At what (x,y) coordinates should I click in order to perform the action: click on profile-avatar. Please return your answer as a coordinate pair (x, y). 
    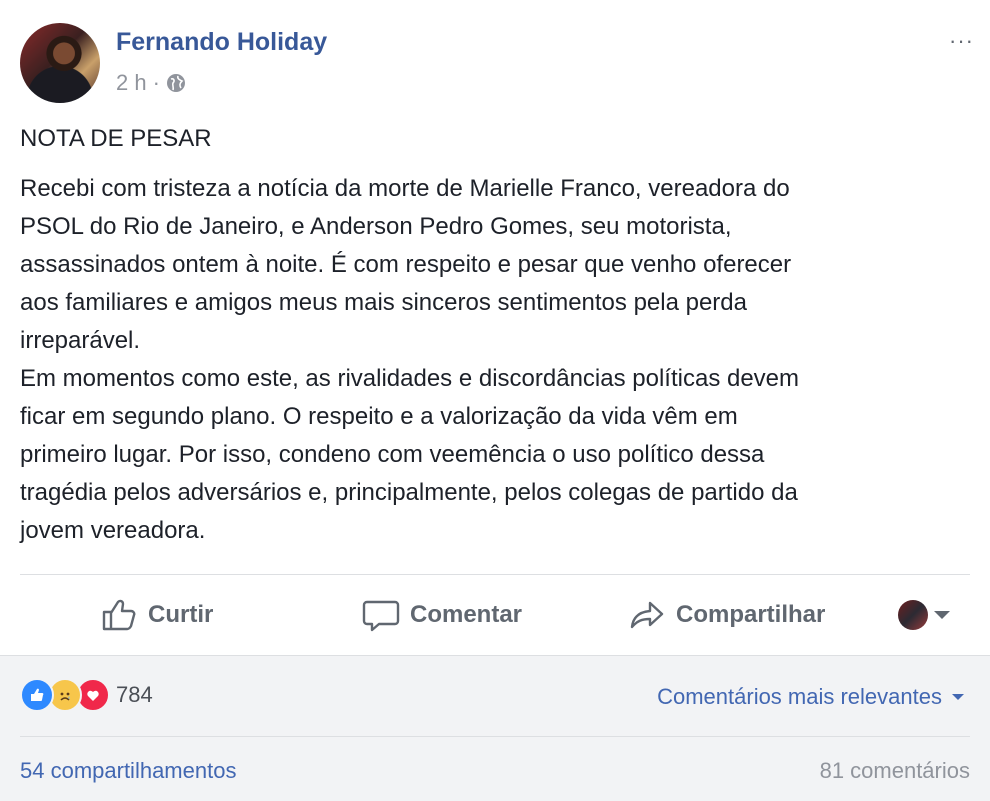
    Looking at the image, I should click on (913, 615).